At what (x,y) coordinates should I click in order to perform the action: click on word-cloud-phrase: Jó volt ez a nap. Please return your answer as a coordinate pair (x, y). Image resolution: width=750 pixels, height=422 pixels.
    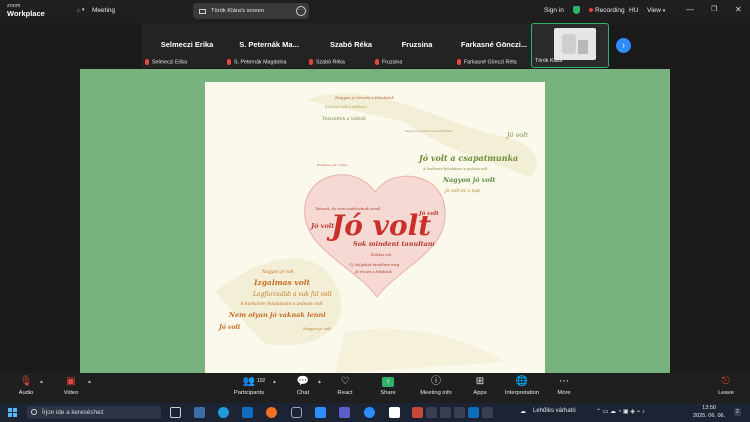
    Looking at the image, I should click on (462, 190).